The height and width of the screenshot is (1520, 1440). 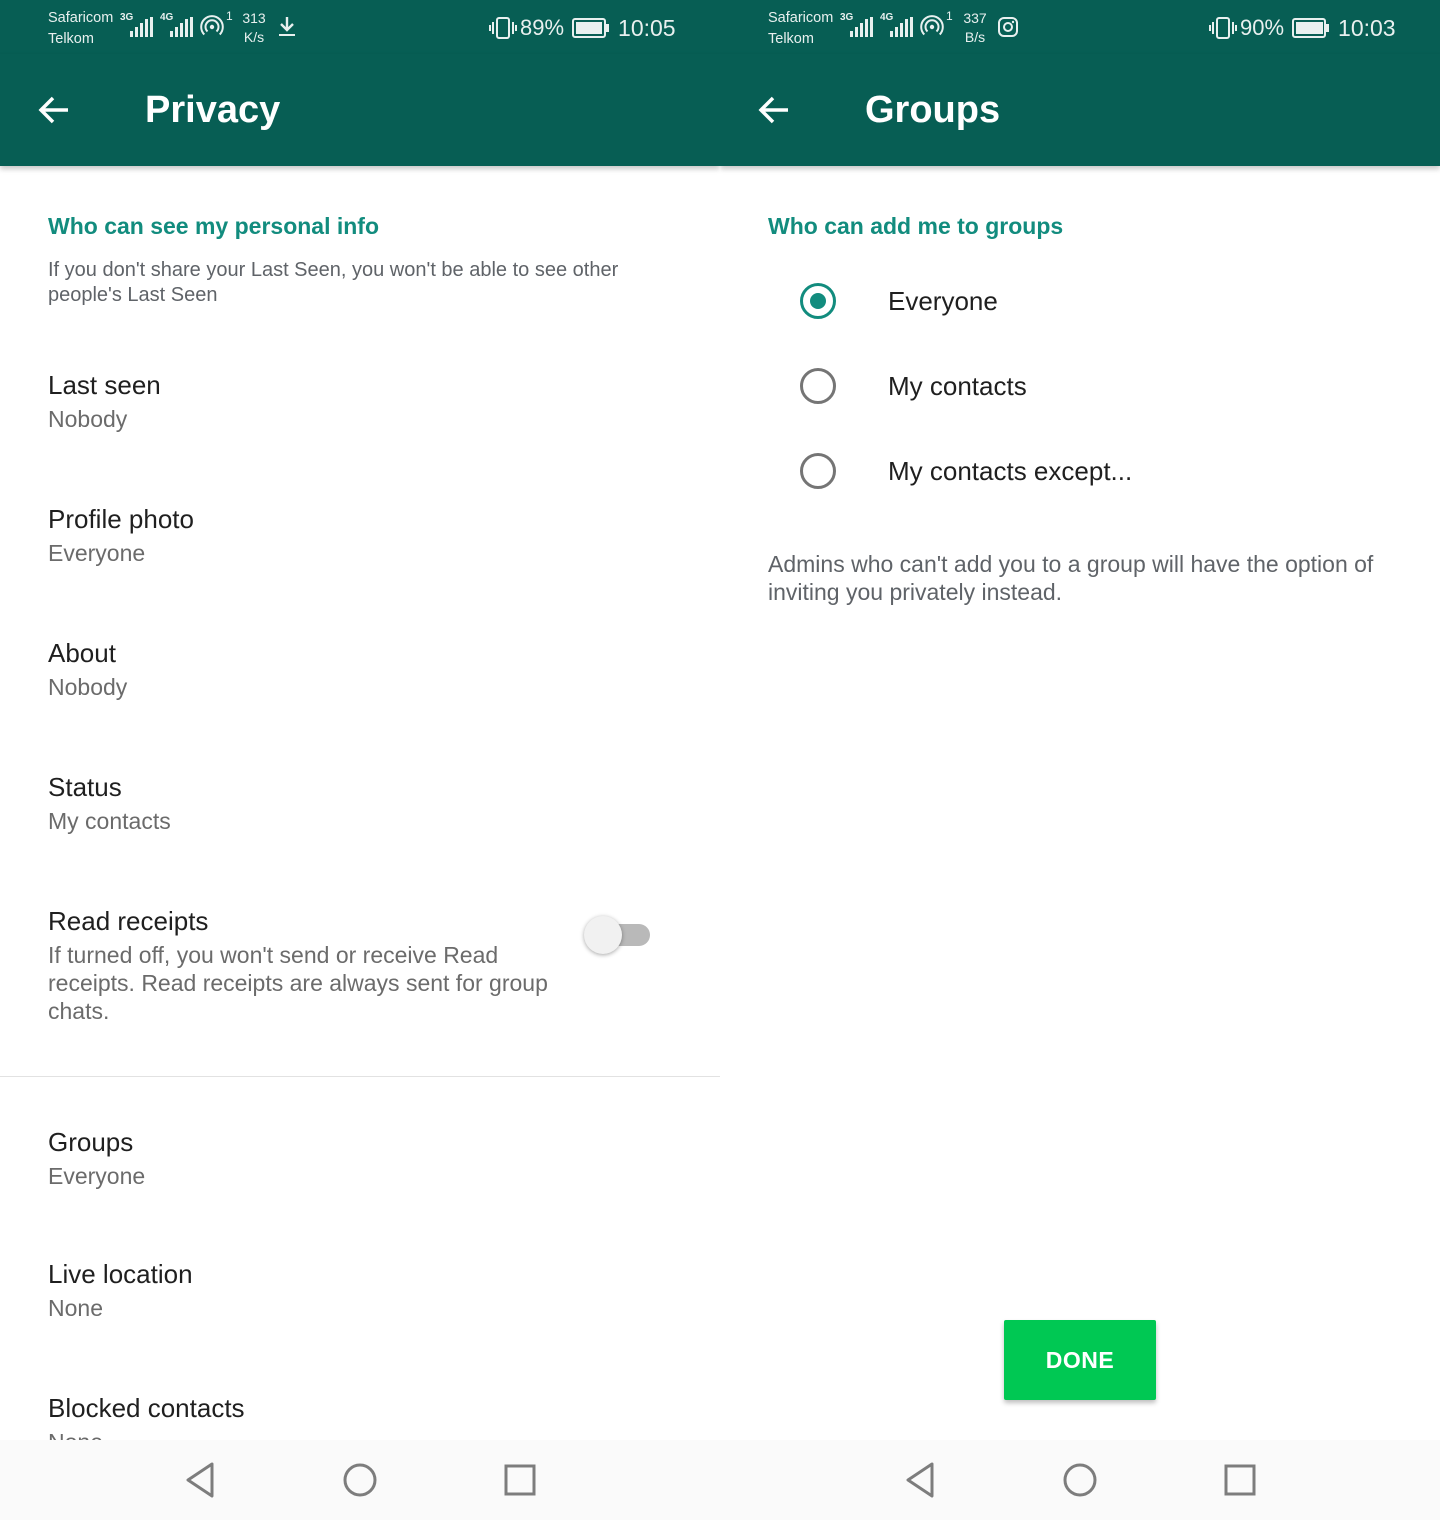 What do you see at coordinates (1262, 27) in the screenshot?
I see `battery-percent: 90%` at bounding box center [1262, 27].